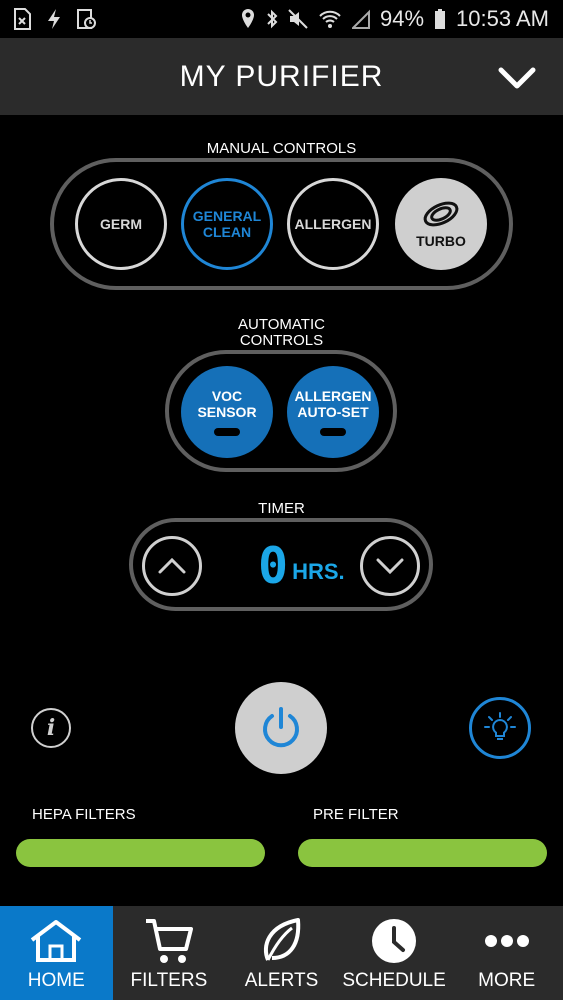 The height and width of the screenshot is (1000, 563). Describe the element at coordinates (169, 941) in the screenshot. I see `cart-icon` at that location.